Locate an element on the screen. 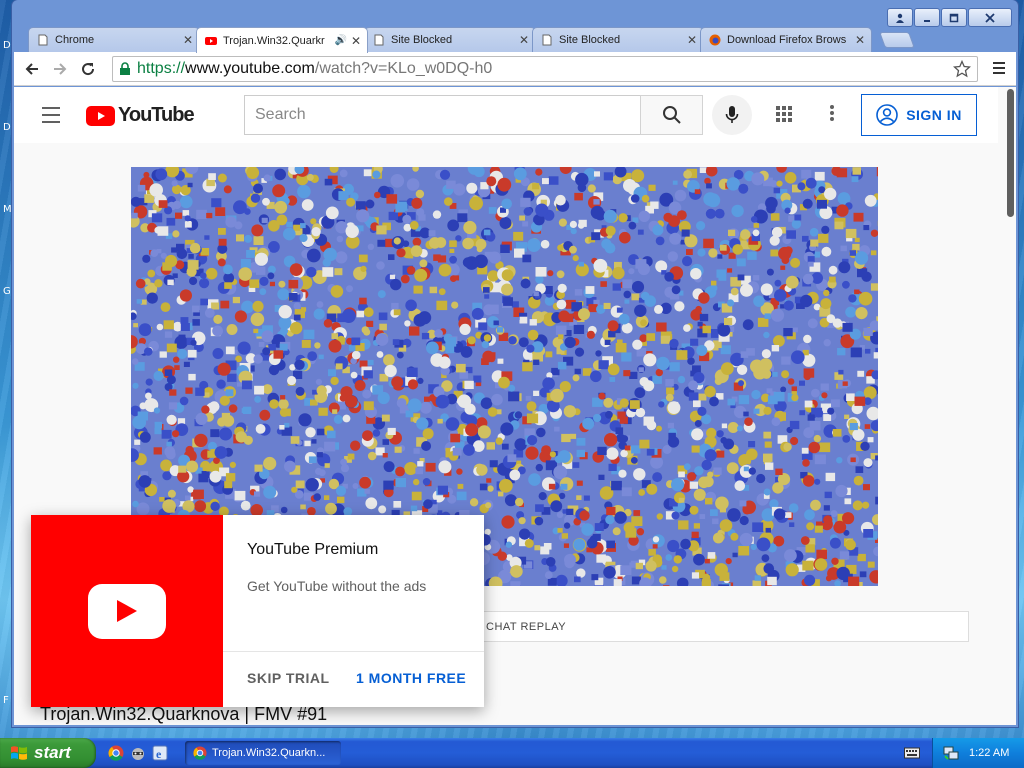 This screenshot has height=768, width=1024. tab-trojan-video: Trojan.Win32.Quarkr 🔊 ✕ is located at coordinates (282, 40).